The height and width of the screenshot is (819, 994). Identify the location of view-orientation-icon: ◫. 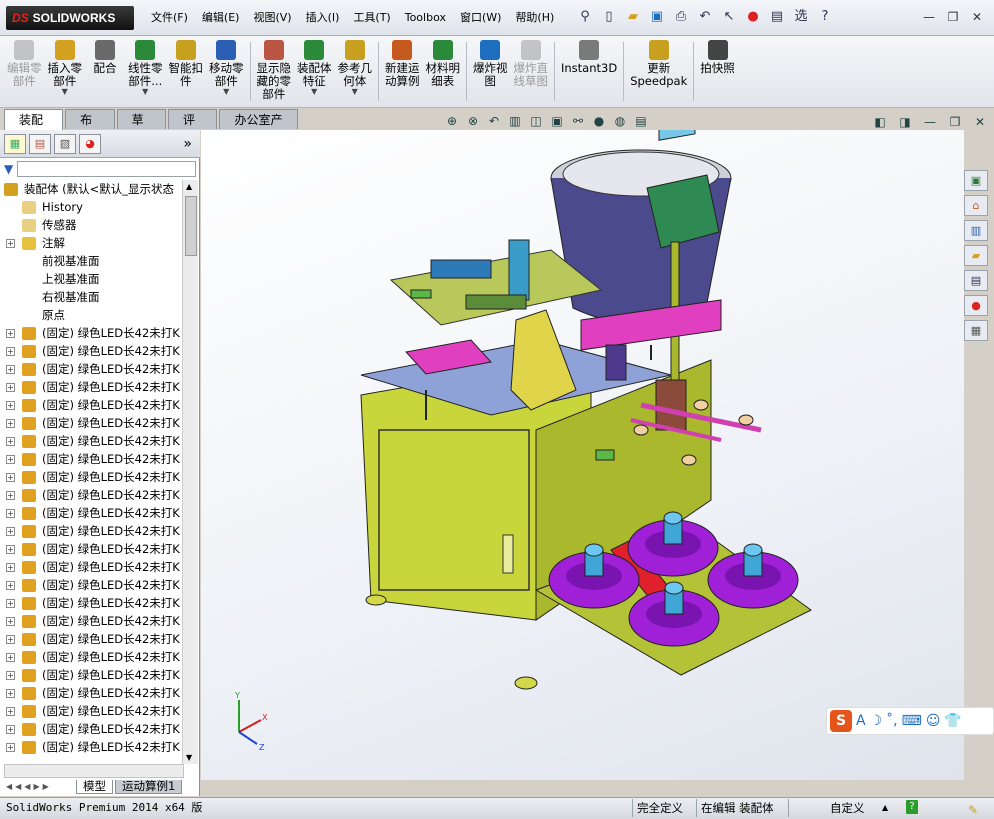
(536, 121).